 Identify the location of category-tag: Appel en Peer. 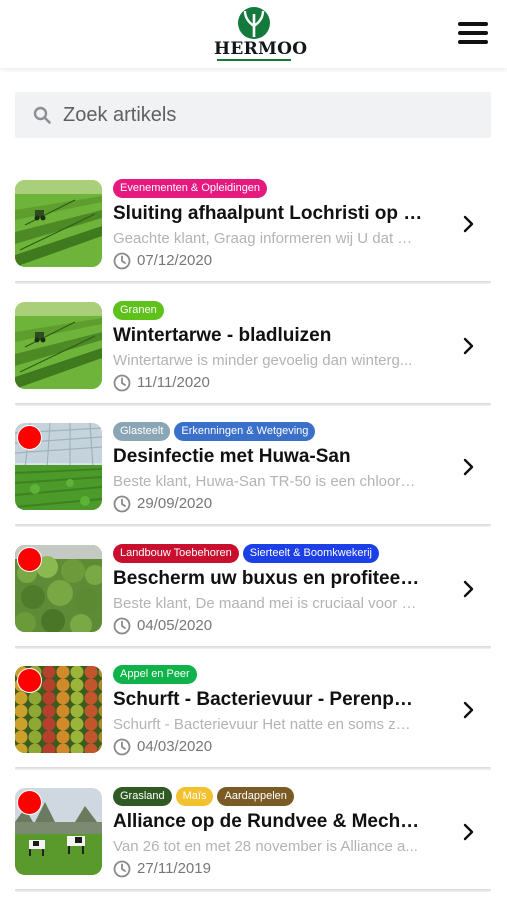
(155, 675).